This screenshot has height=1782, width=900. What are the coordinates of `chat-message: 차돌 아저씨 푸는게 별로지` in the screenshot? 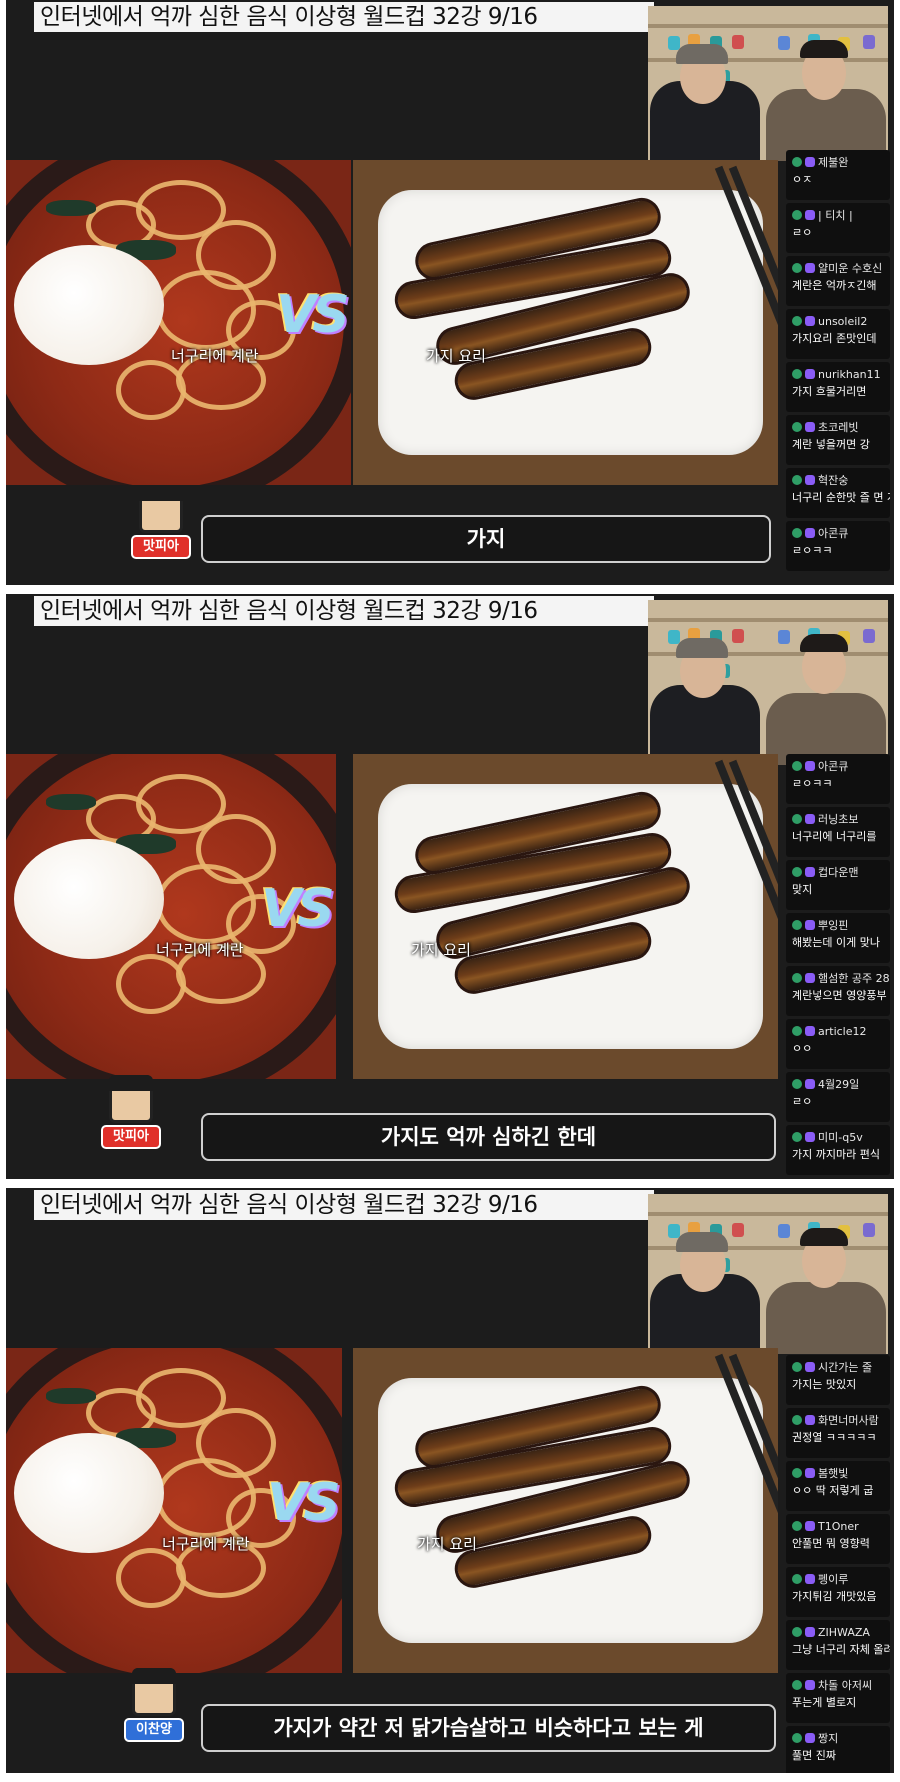 It's located at (838, 1698).